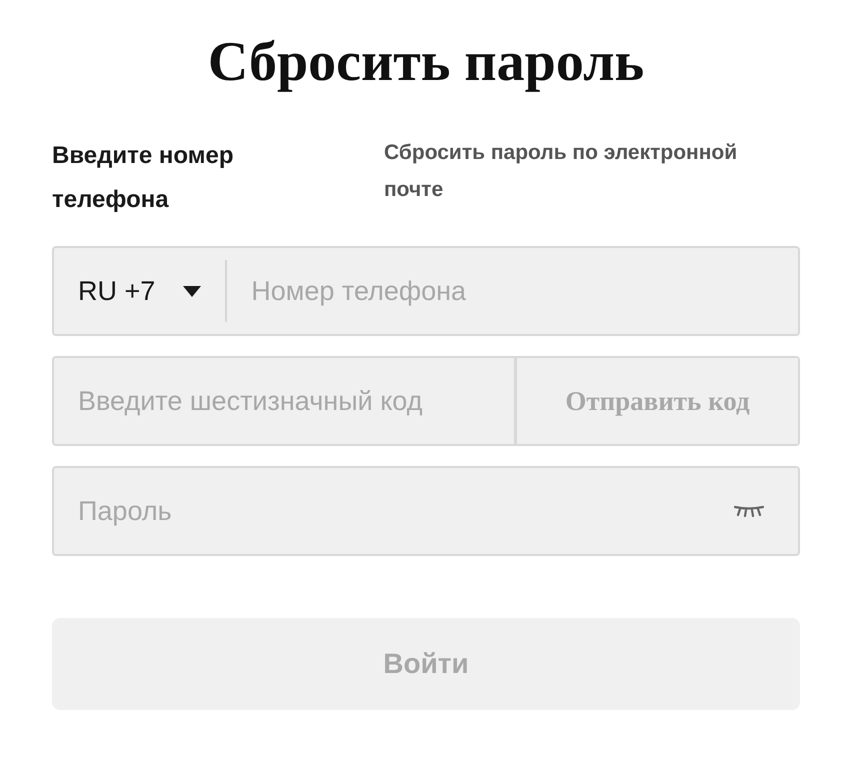 The height and width of the screenshot is (762, 856). What do you see at coordinates (141, 291) in the screenshot?
I see `country-code-dropdown: RU +7` at bounding box center [141, 291].